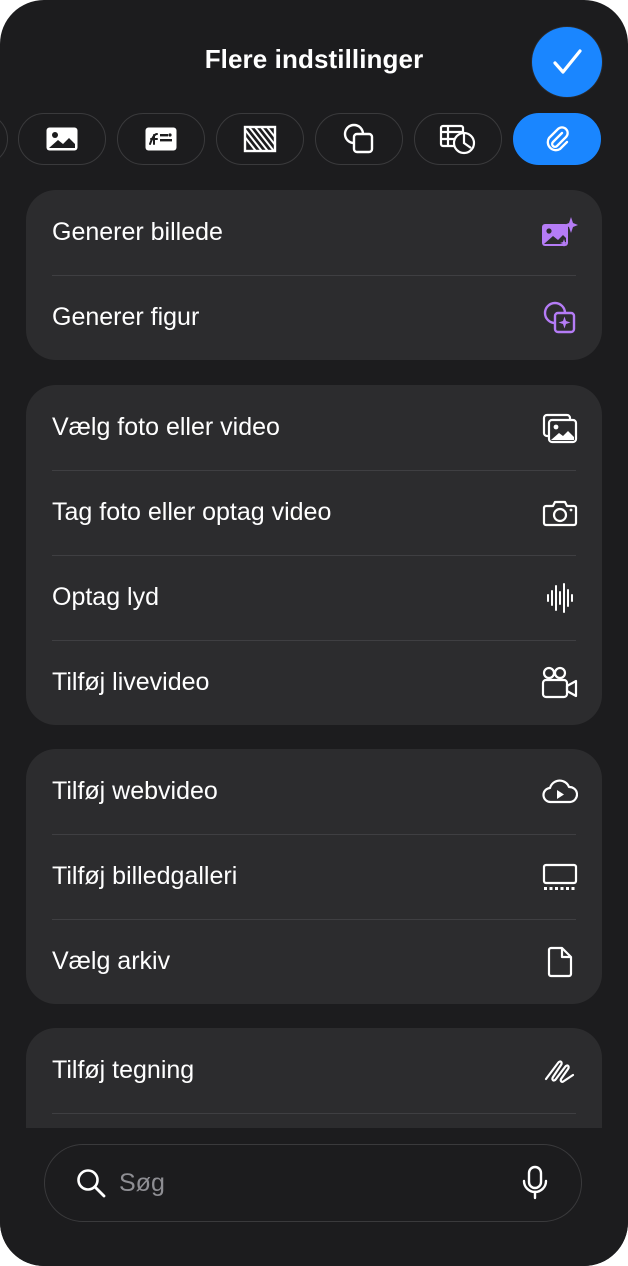  Describe the element at coordinates (535, 1183) in the screenshot. I see `microphone-icon` at that location.